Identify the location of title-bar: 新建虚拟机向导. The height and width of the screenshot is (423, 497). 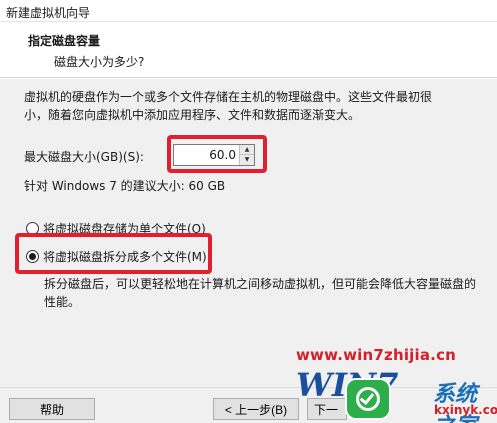
(248, 11).